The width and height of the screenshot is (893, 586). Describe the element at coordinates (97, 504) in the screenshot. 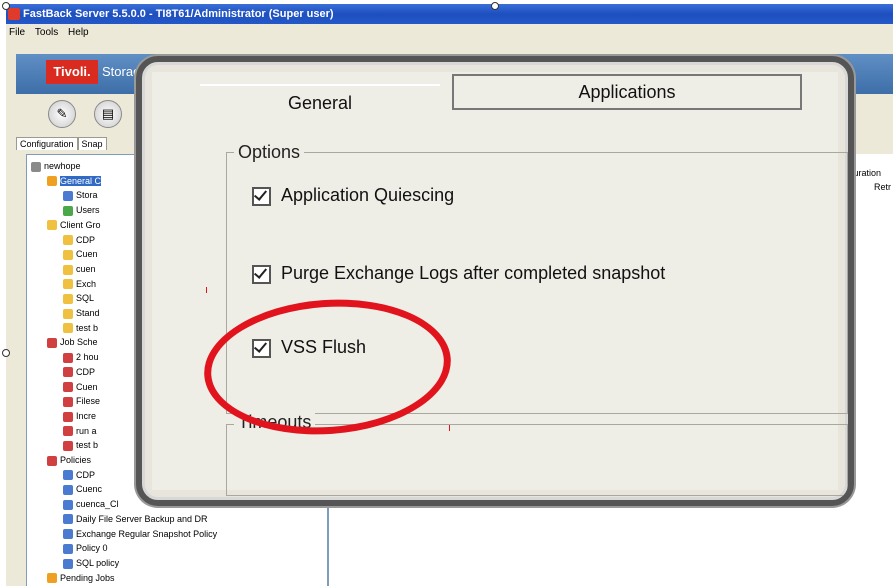

I see `tree-node-label: cuenca_Cl` at that location.